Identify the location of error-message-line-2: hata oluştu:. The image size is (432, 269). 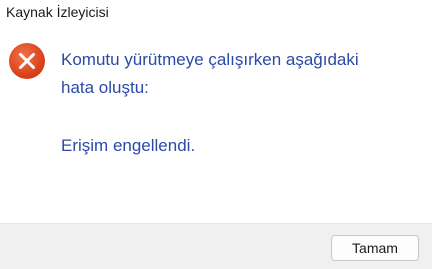
(105, 87).